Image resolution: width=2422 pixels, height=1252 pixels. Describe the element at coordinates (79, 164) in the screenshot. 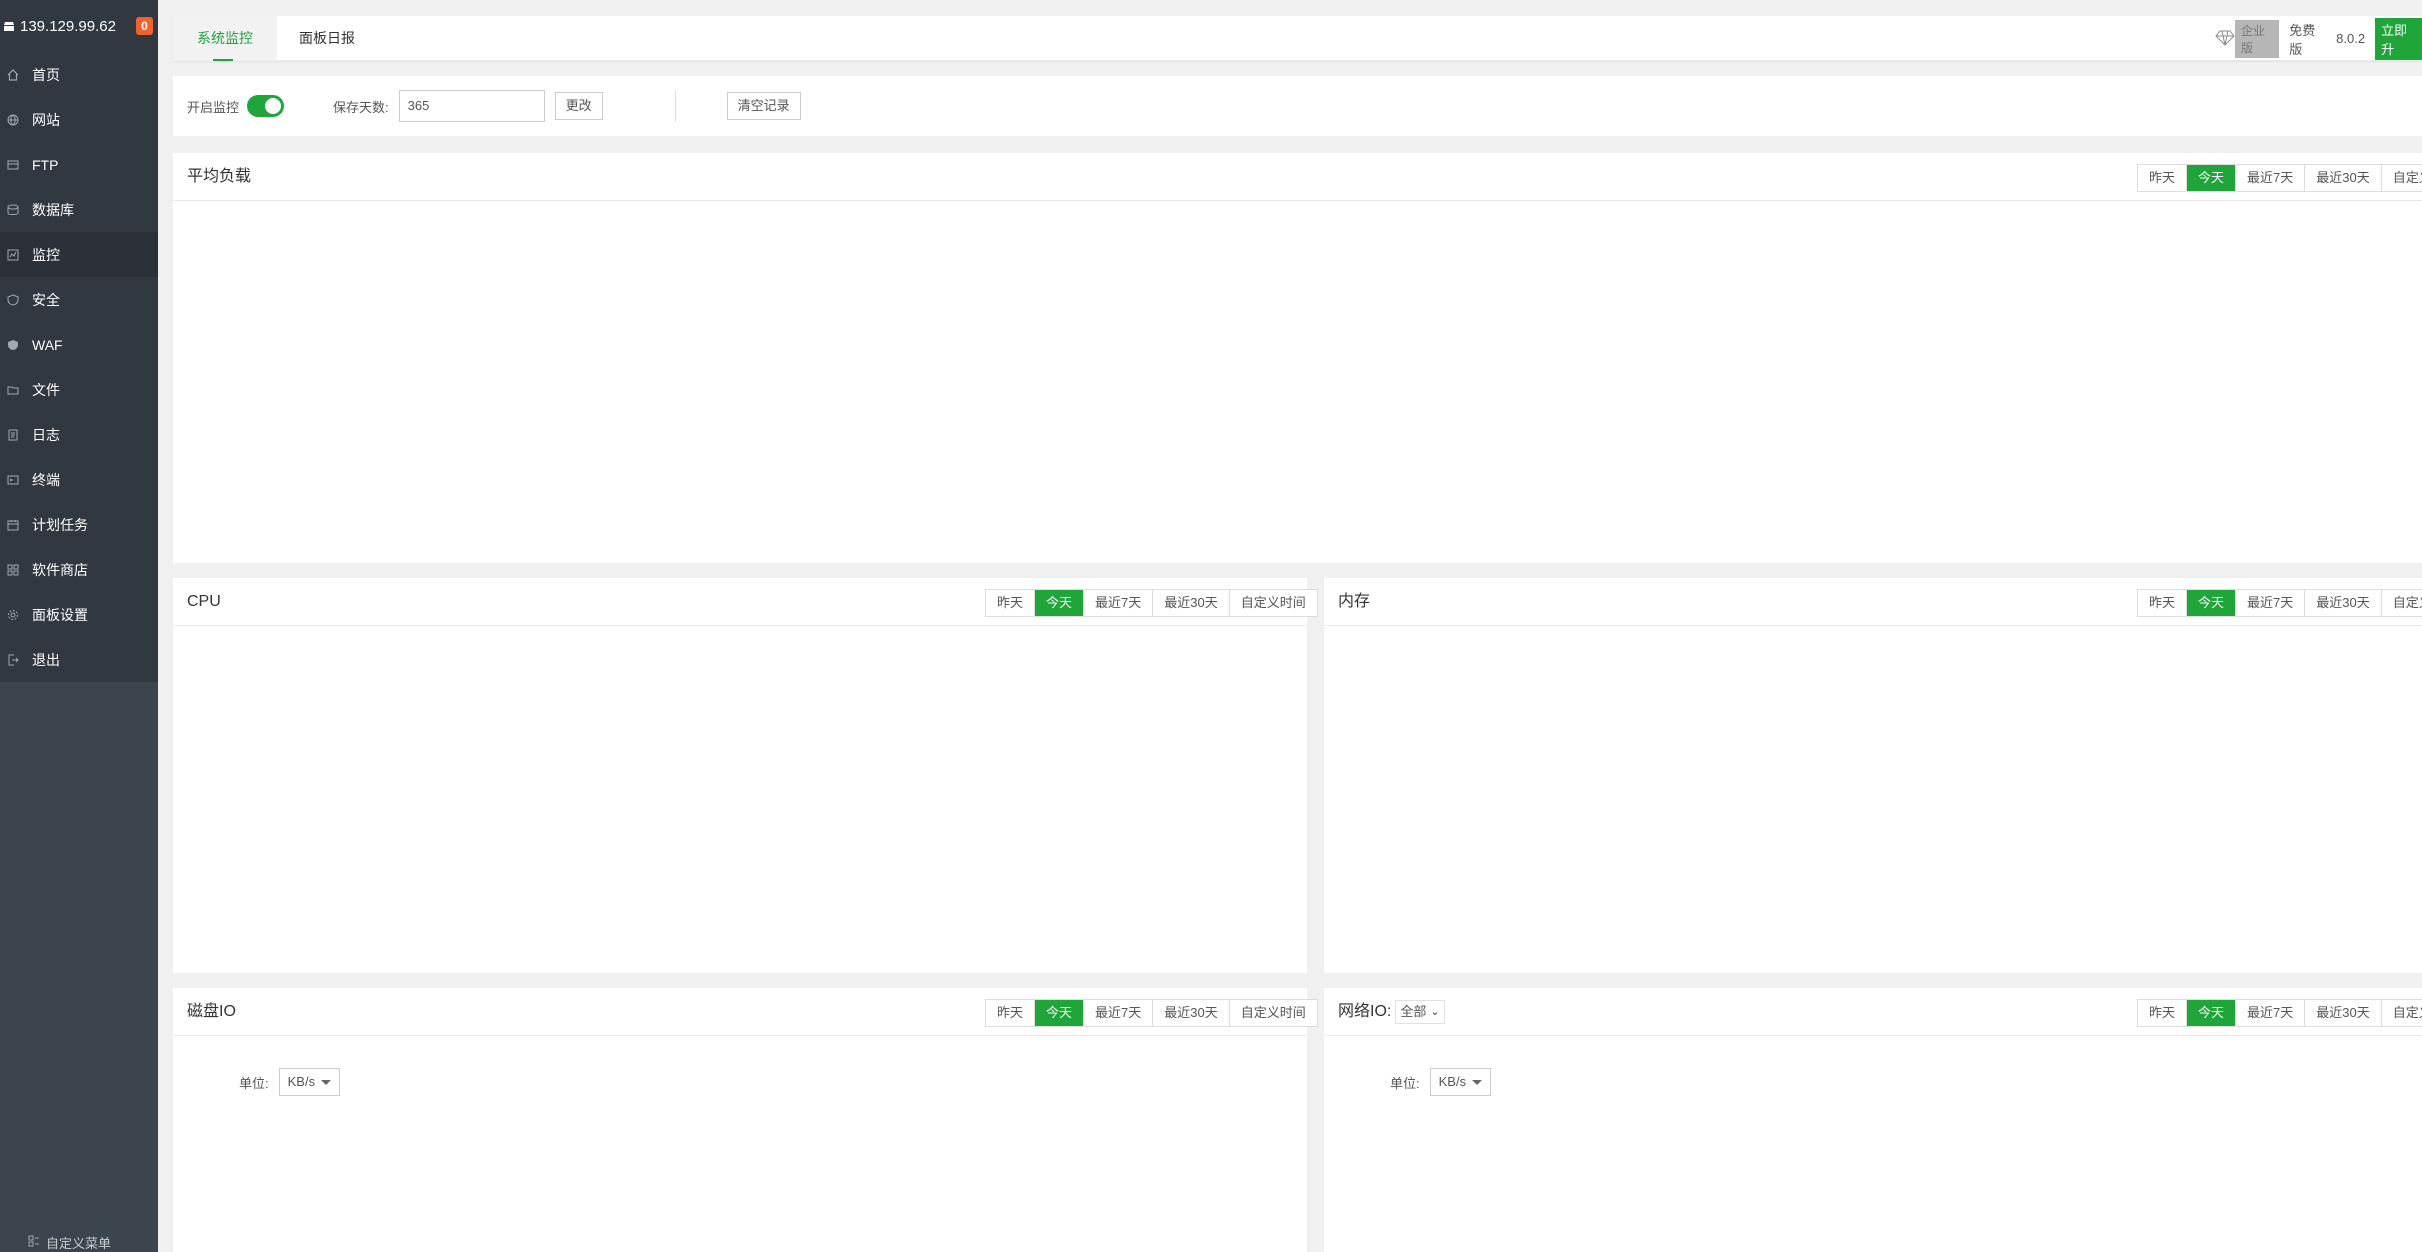

I see `sidebar-item-ftp: FTP` at that location.